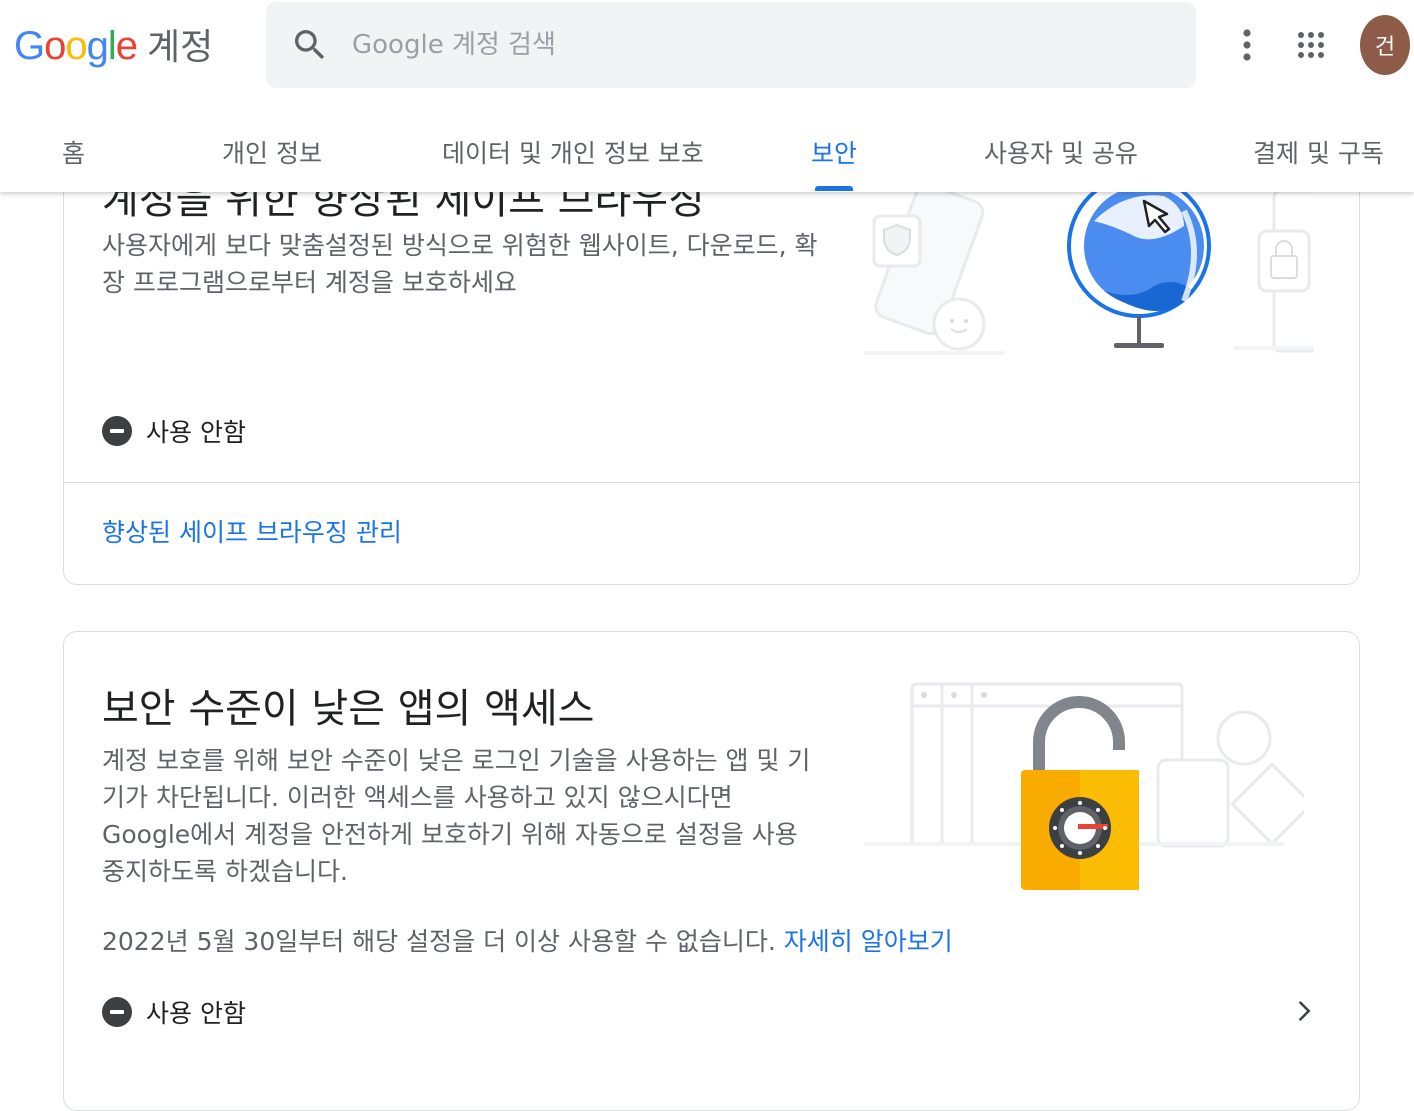 The height and width of the screenshot is (1111, 1414). What do you see at coordinates (834, 152) in the screenshot?
I see `tab-security: 보안` at bounding box center [834, 152].